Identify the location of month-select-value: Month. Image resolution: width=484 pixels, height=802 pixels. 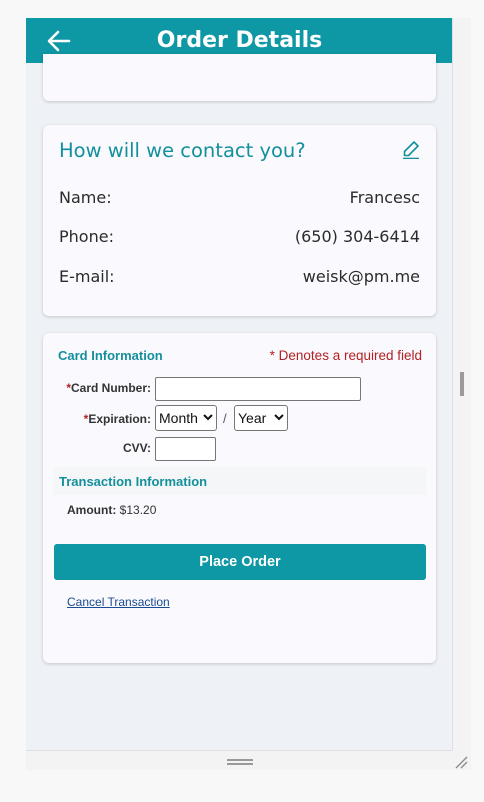
(178, 418).